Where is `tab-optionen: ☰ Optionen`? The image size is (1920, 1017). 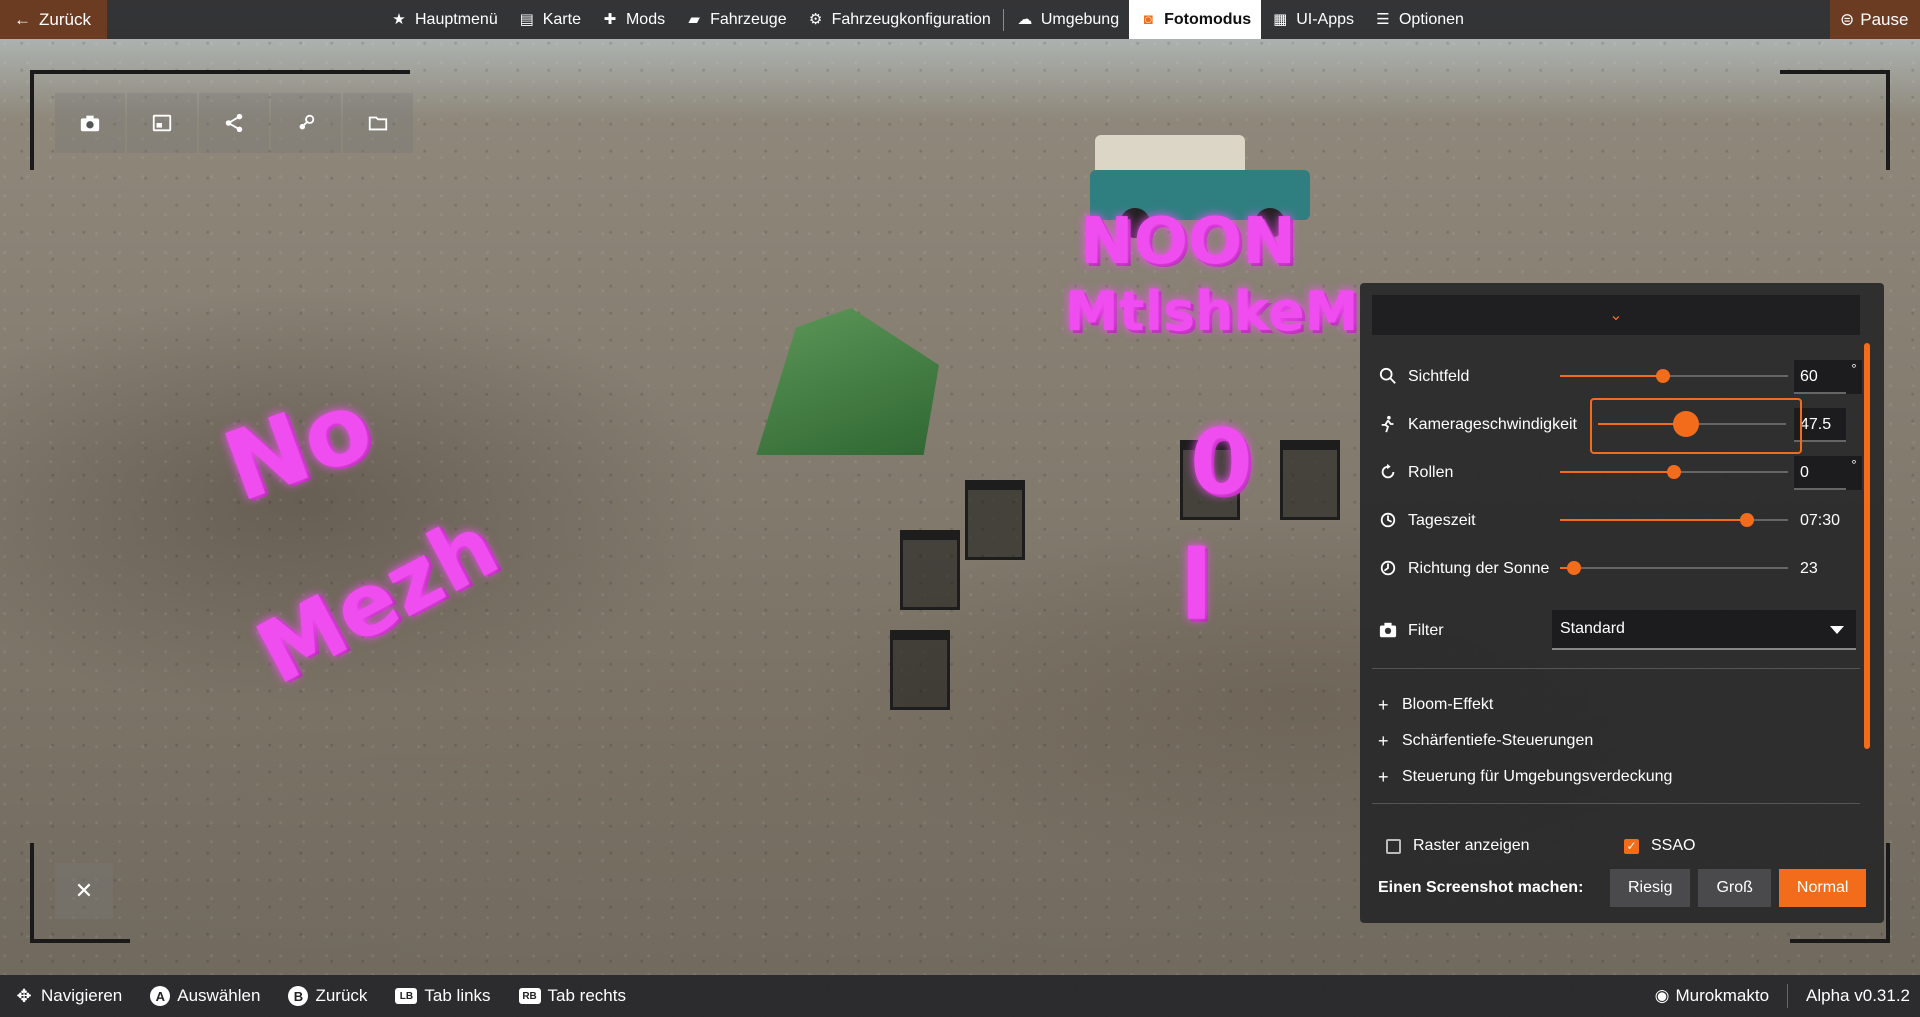 tab-optionen: ☰ Optionen is located at coordinates (1419, 19).